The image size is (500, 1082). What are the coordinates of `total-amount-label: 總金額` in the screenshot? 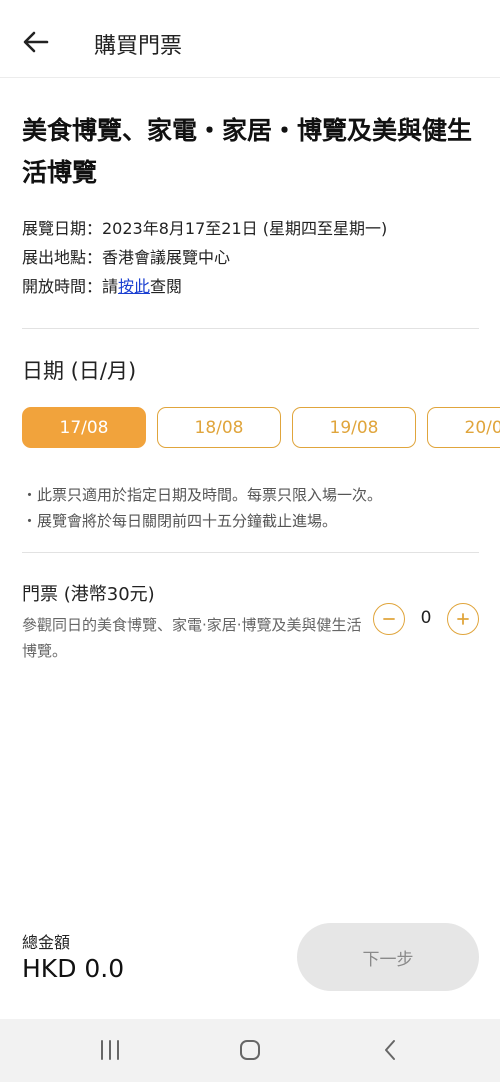 It's located at (46, 942).